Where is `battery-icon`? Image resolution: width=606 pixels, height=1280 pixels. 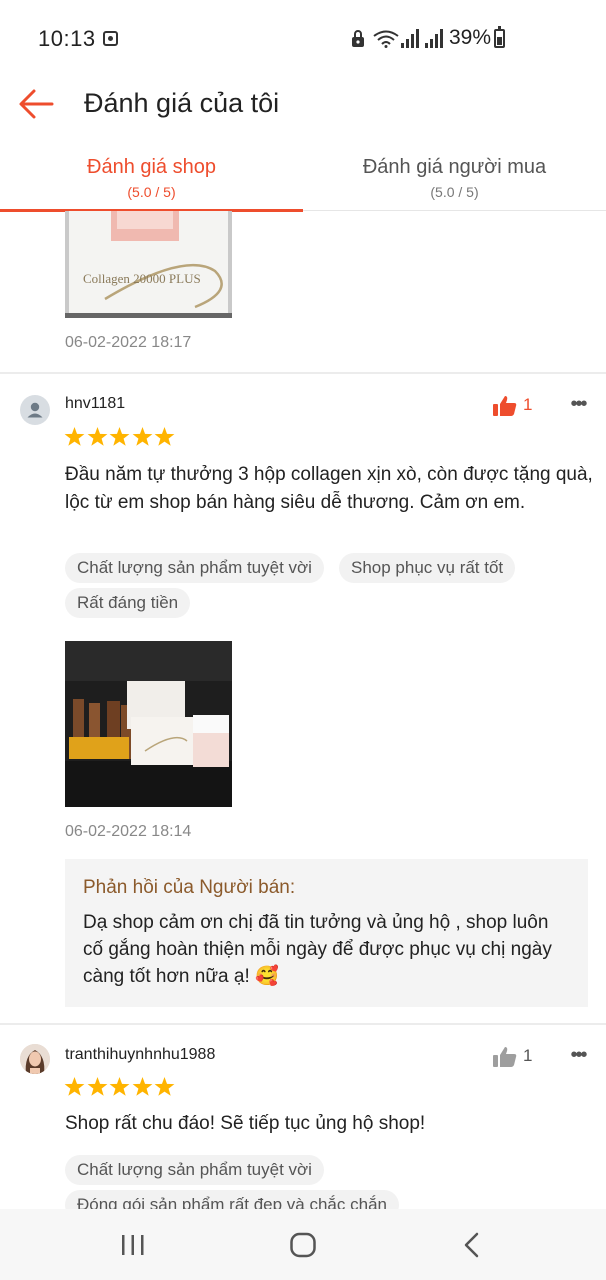
battery-icon is located at coordinates (499, 37).